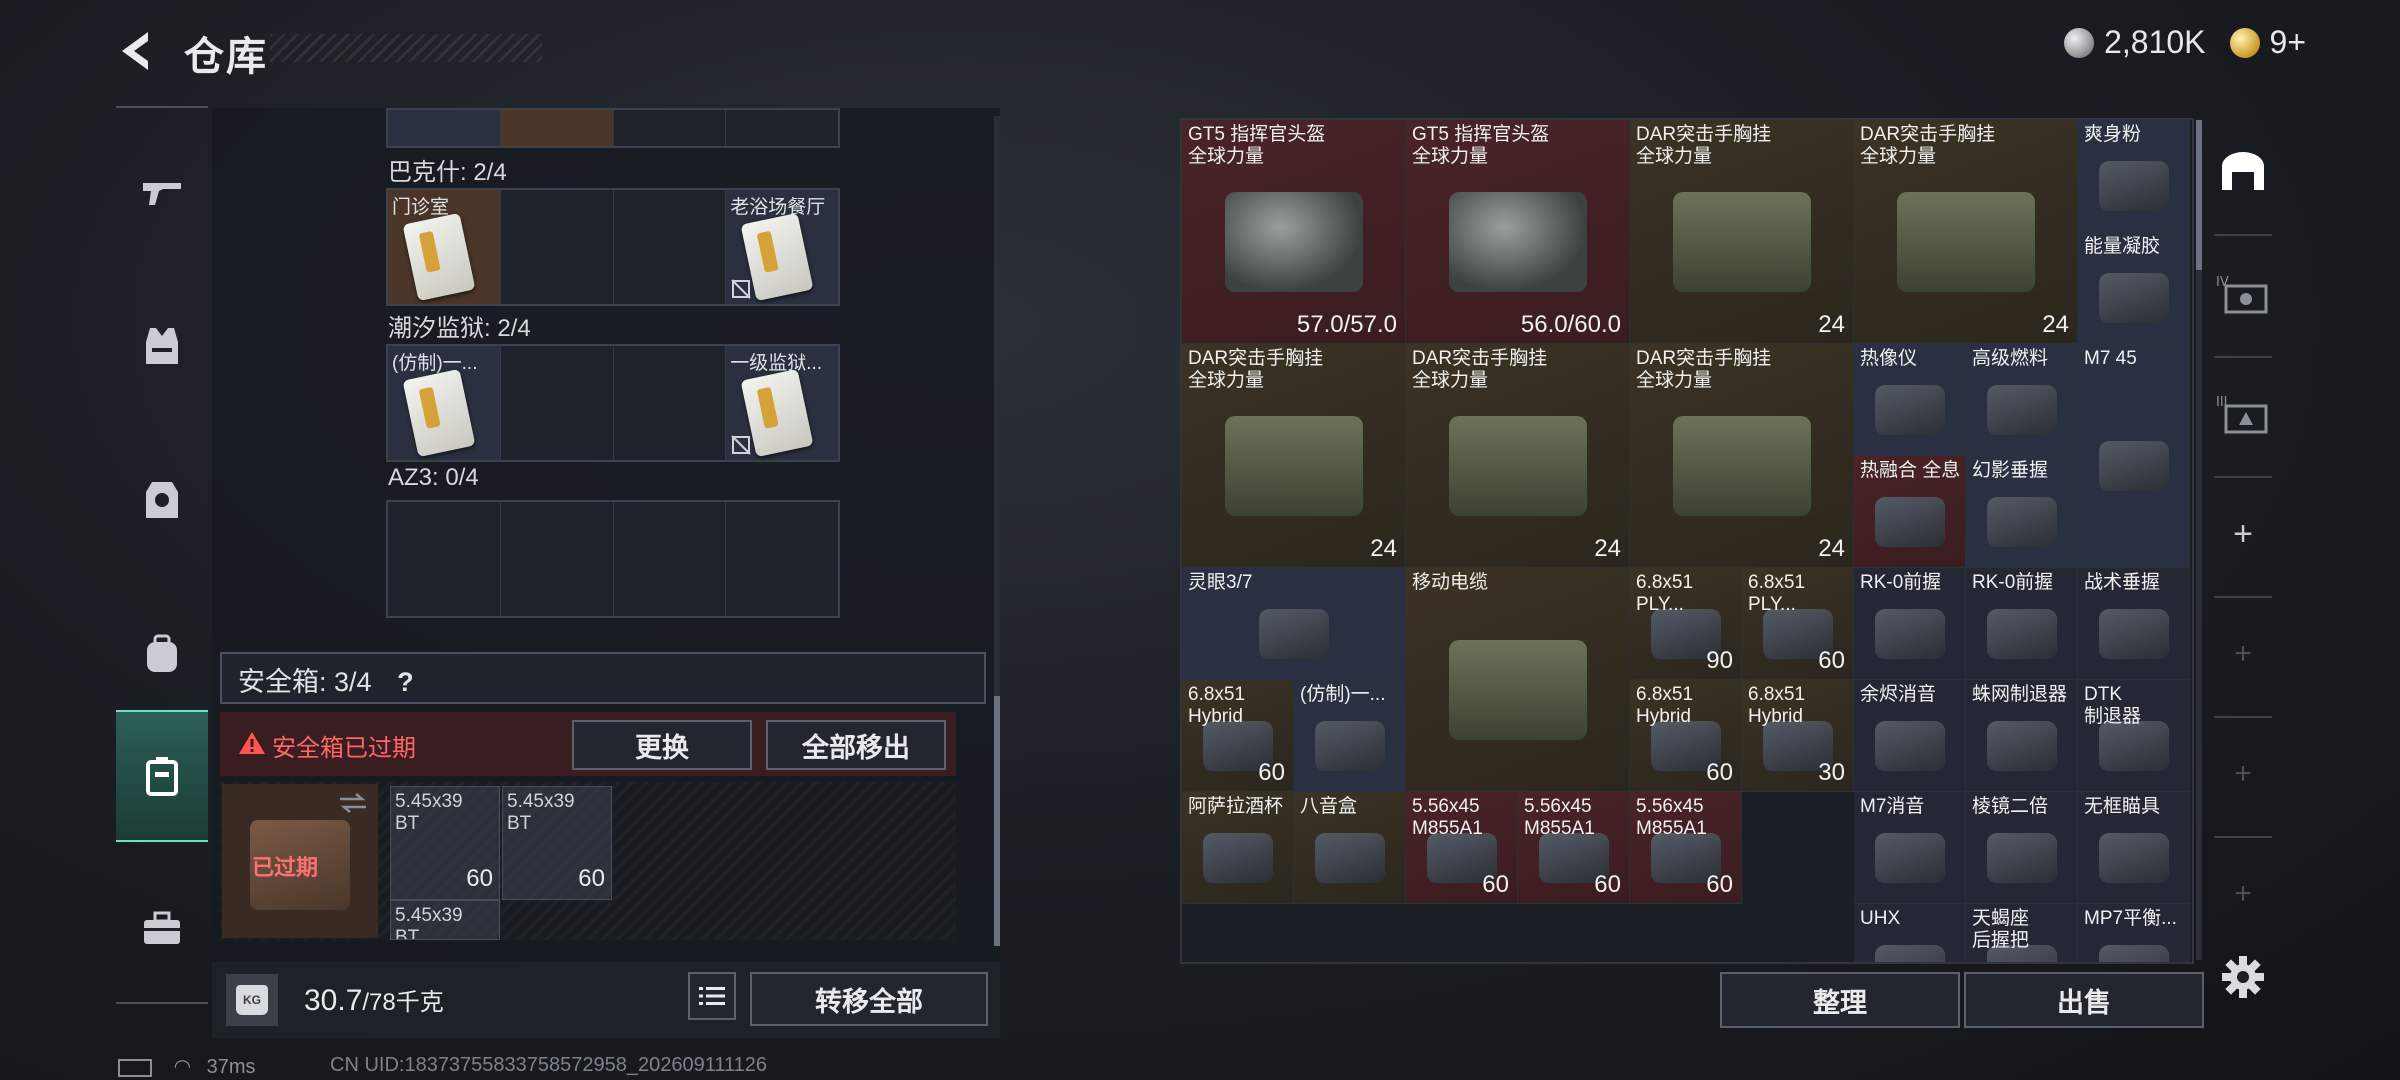  Describe the element at coordinates (741, 445) in the screenshot. I see `no-transfer-icon` at that location.